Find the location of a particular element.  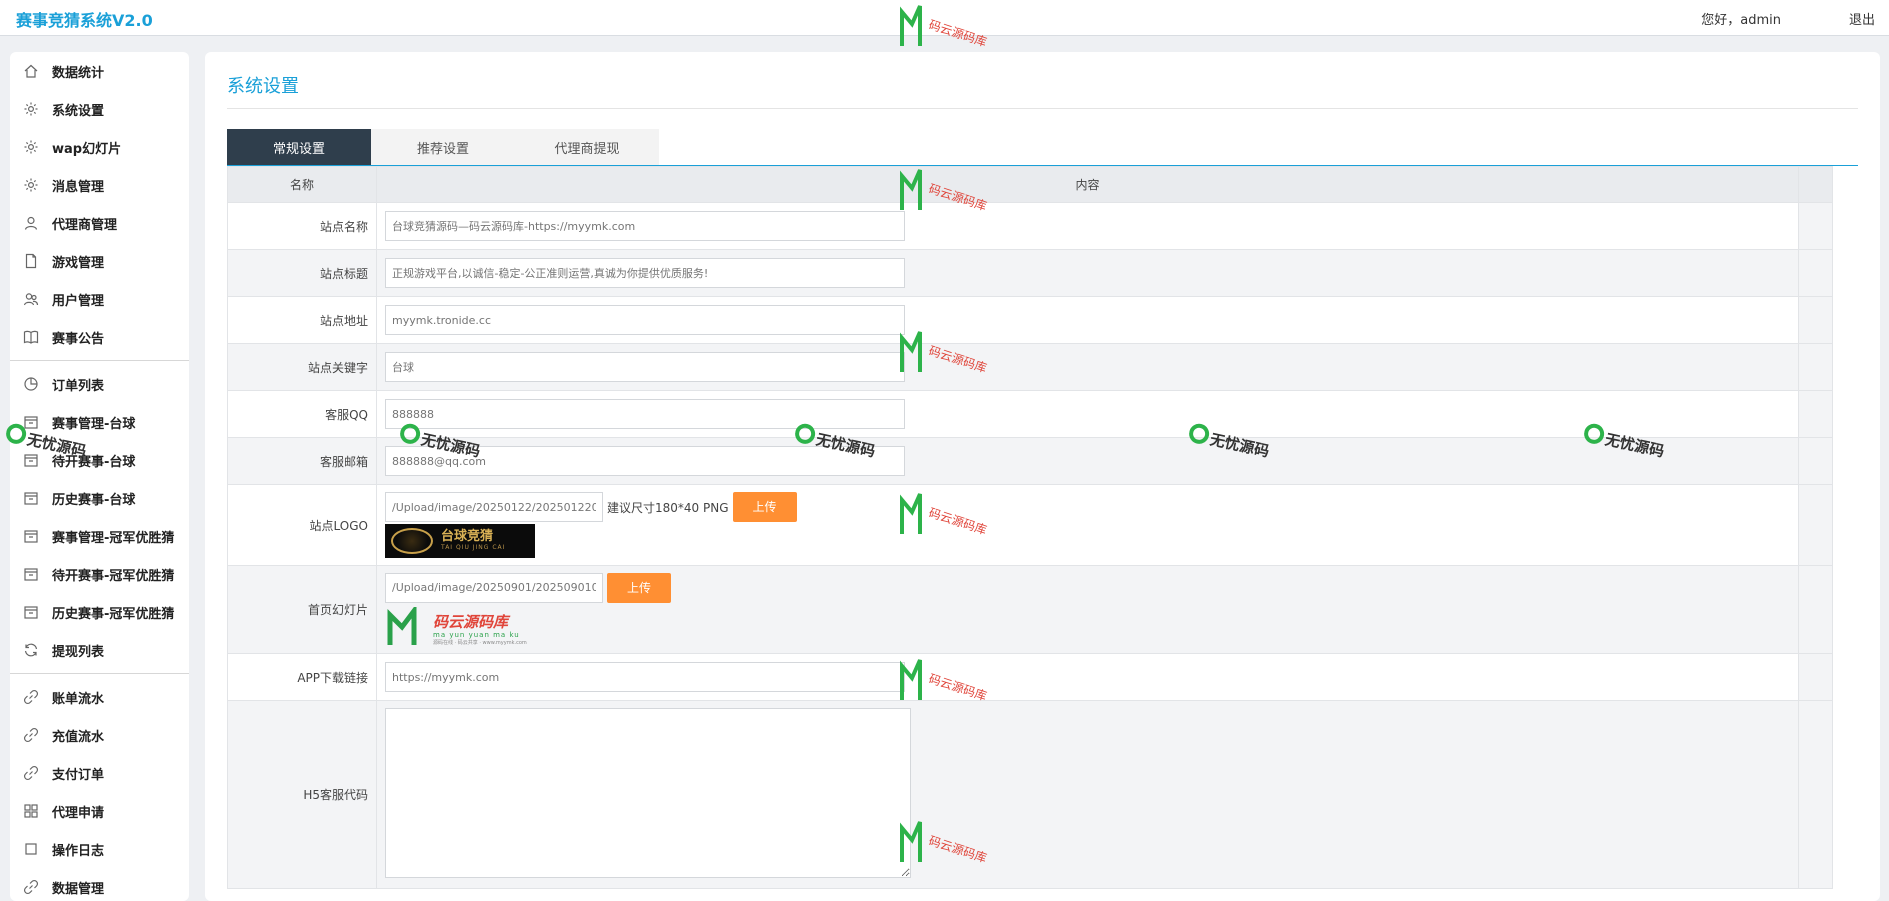

sidebar-item-bill-flow: 账单流水 is located at coordinates (99, 697).